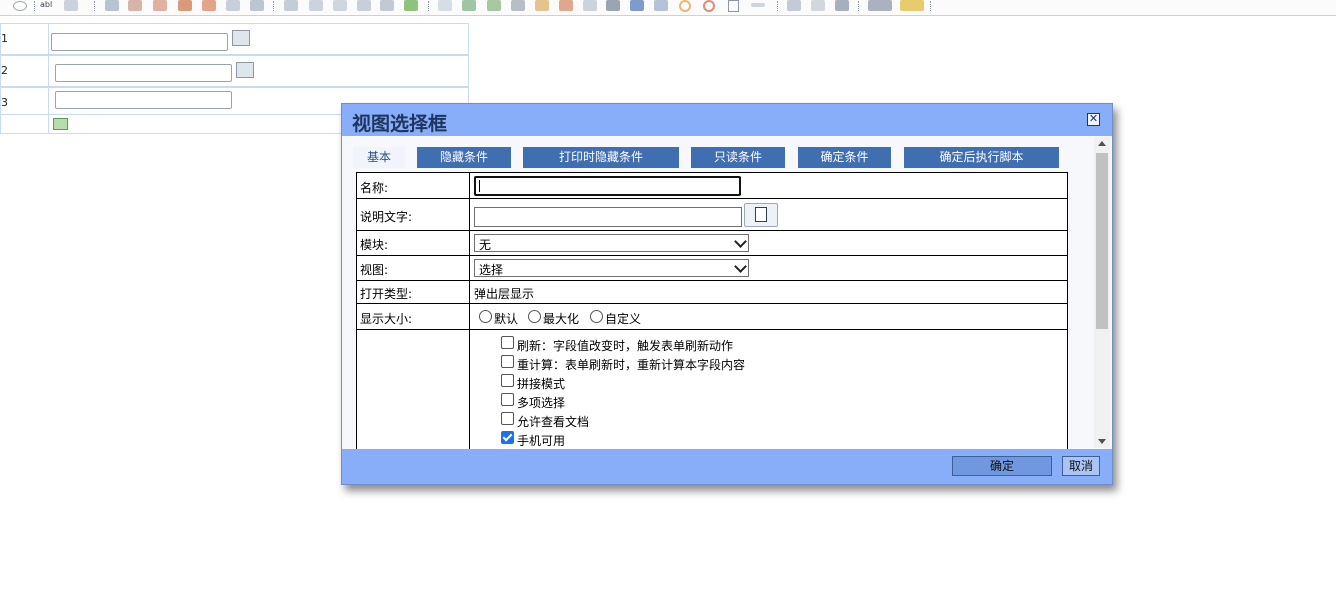 This screenshot has width=1336, height=599. I want to click on name-input, so click(607, 186).